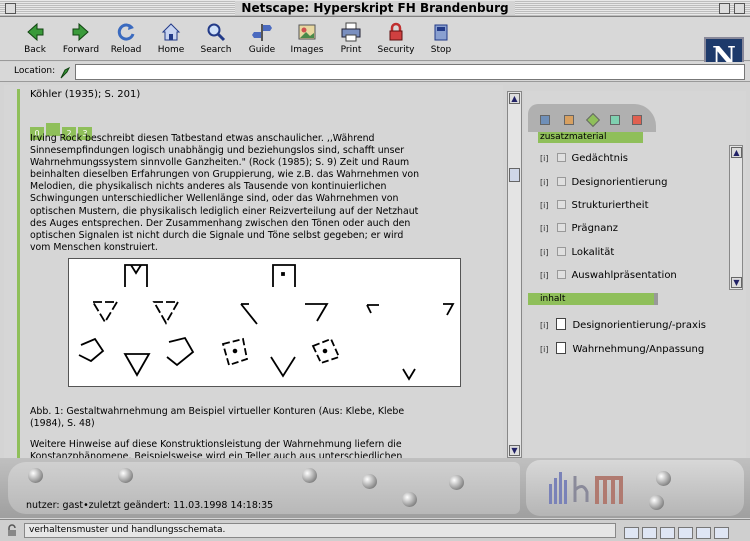 The image size is (750, 541). Describe the element at coordinates (631, 533) in the screenshot. I see `navigator-icon` at that location.